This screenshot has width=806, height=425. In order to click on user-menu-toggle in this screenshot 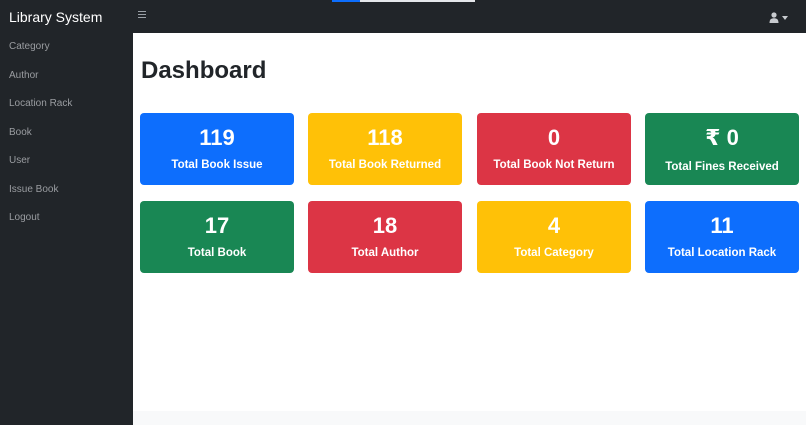, I will do `click(778, 17)`.